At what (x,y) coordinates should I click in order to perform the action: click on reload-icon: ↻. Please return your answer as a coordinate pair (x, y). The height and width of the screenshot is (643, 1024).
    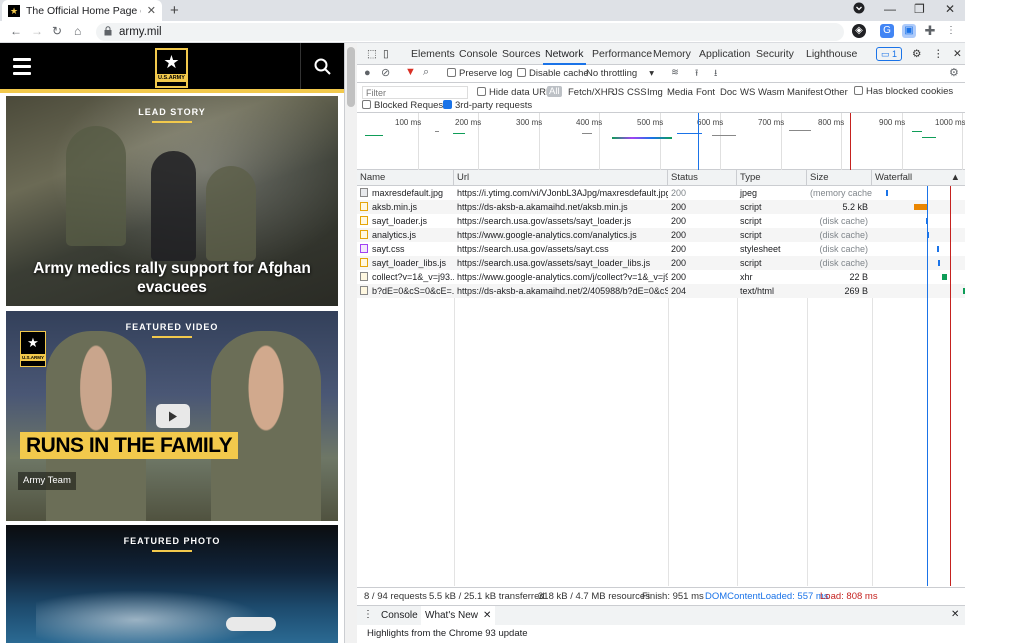
    Looking at the image, I should click on (57, 31).